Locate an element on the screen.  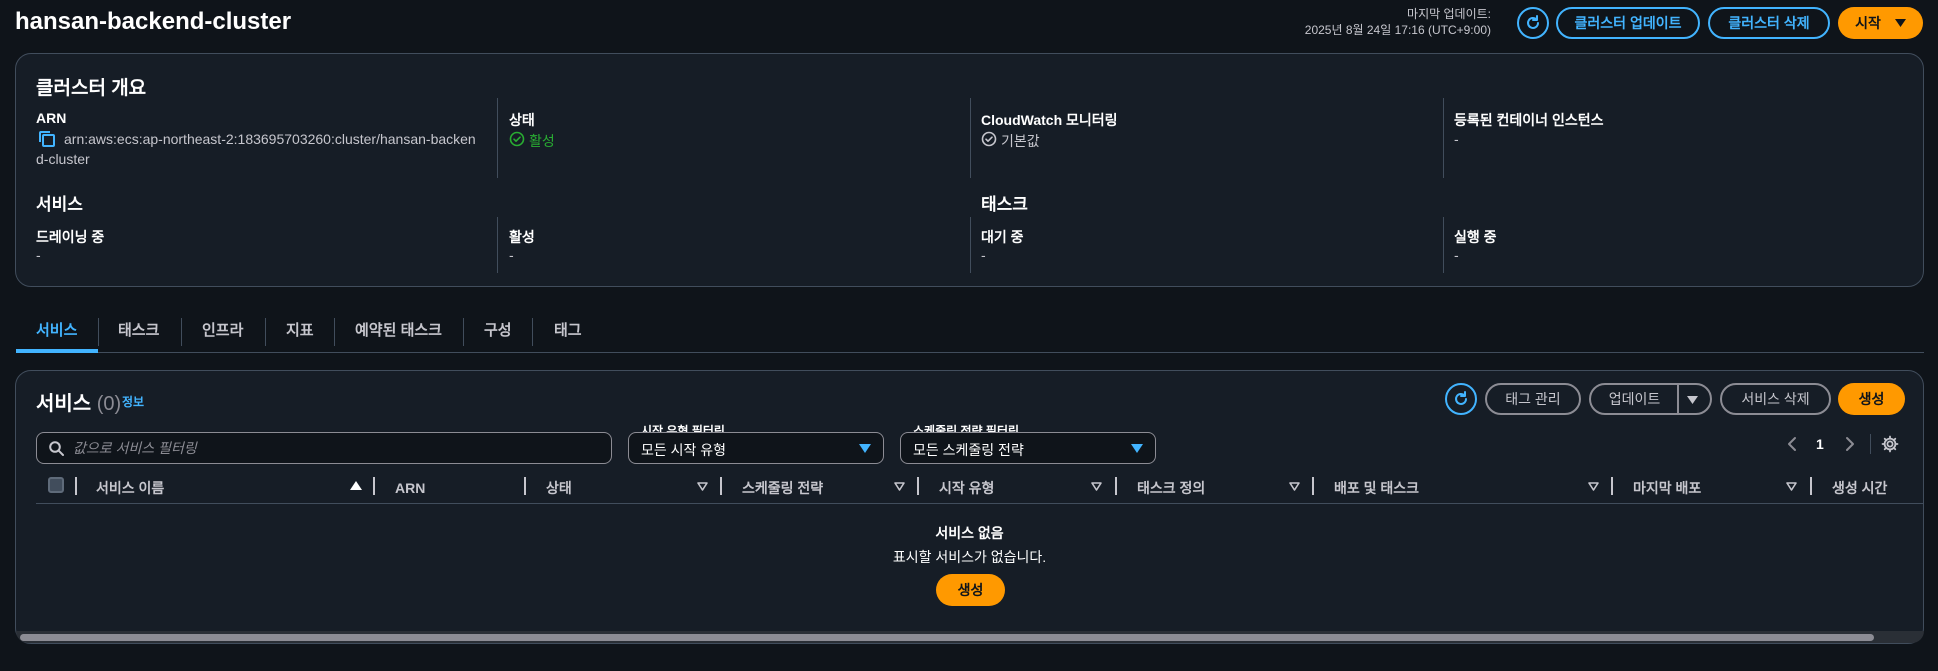
chevron-left-icon is located at coordinates (1792, 444).